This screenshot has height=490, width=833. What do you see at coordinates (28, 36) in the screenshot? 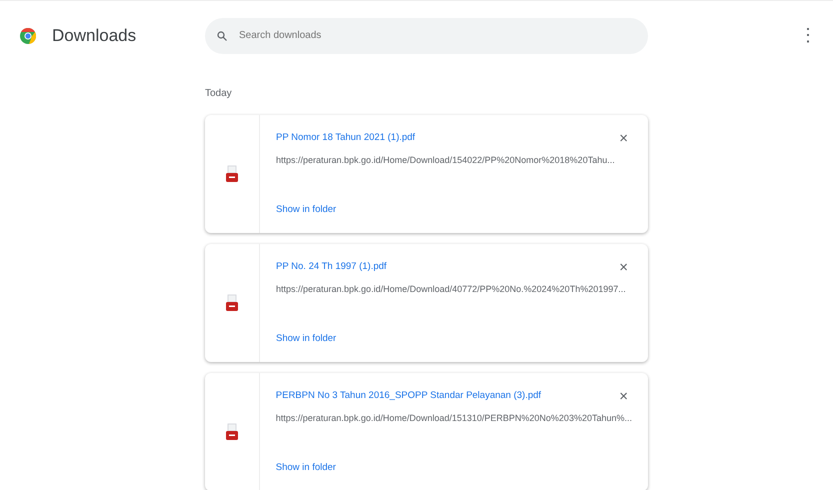
I see `chrome-logo-icon` at bounding box center [28, 36].